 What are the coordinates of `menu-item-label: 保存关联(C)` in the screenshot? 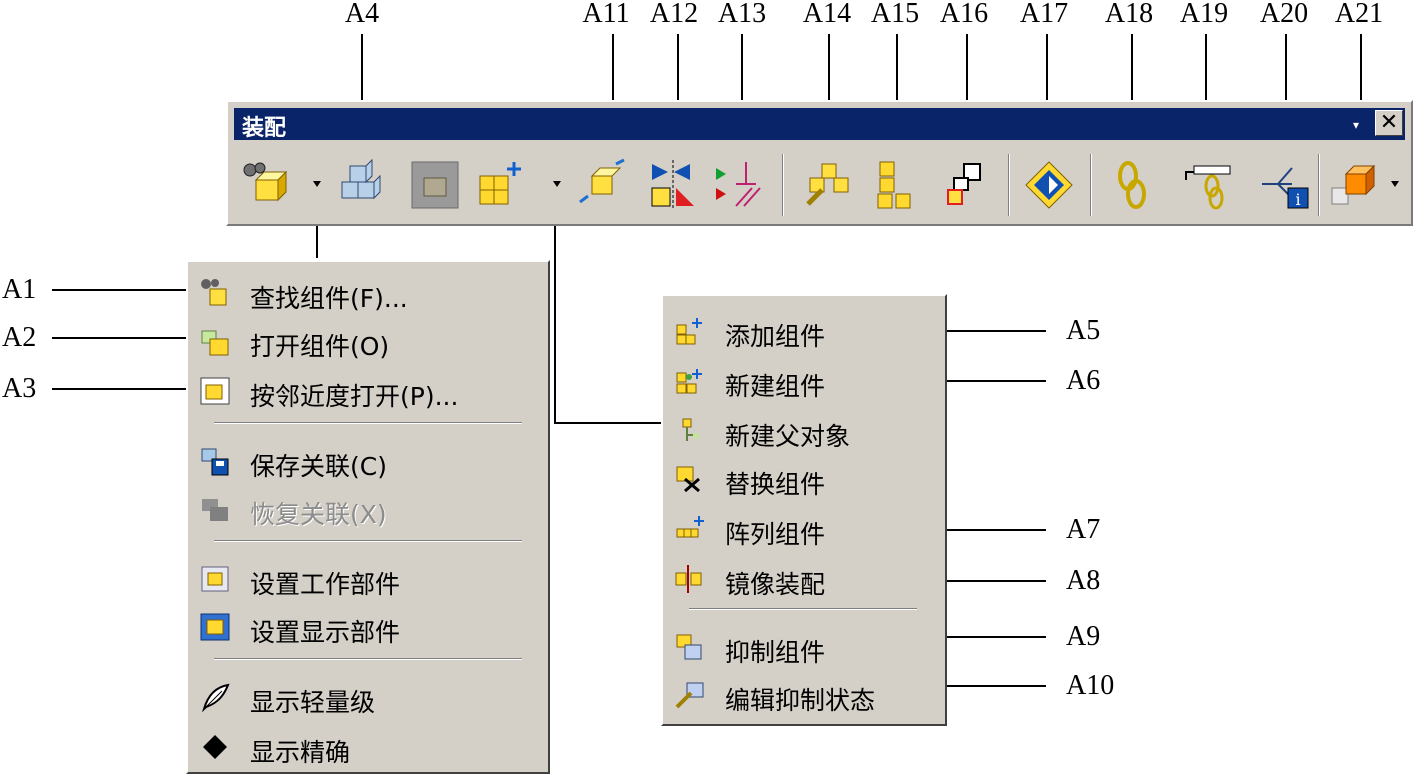 It's located at (318, 466).